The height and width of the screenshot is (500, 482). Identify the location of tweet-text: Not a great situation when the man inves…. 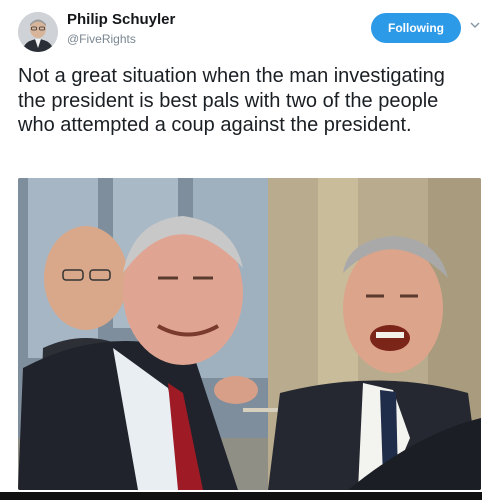
(231, 100).